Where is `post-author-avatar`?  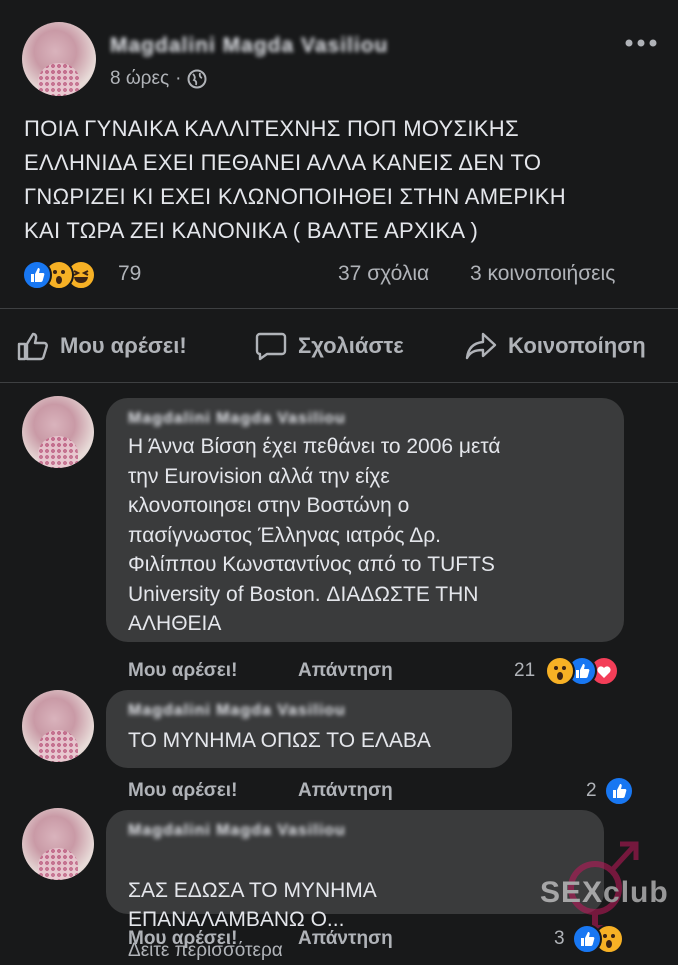 post-author-avatar is located at coordinates (59, 59).